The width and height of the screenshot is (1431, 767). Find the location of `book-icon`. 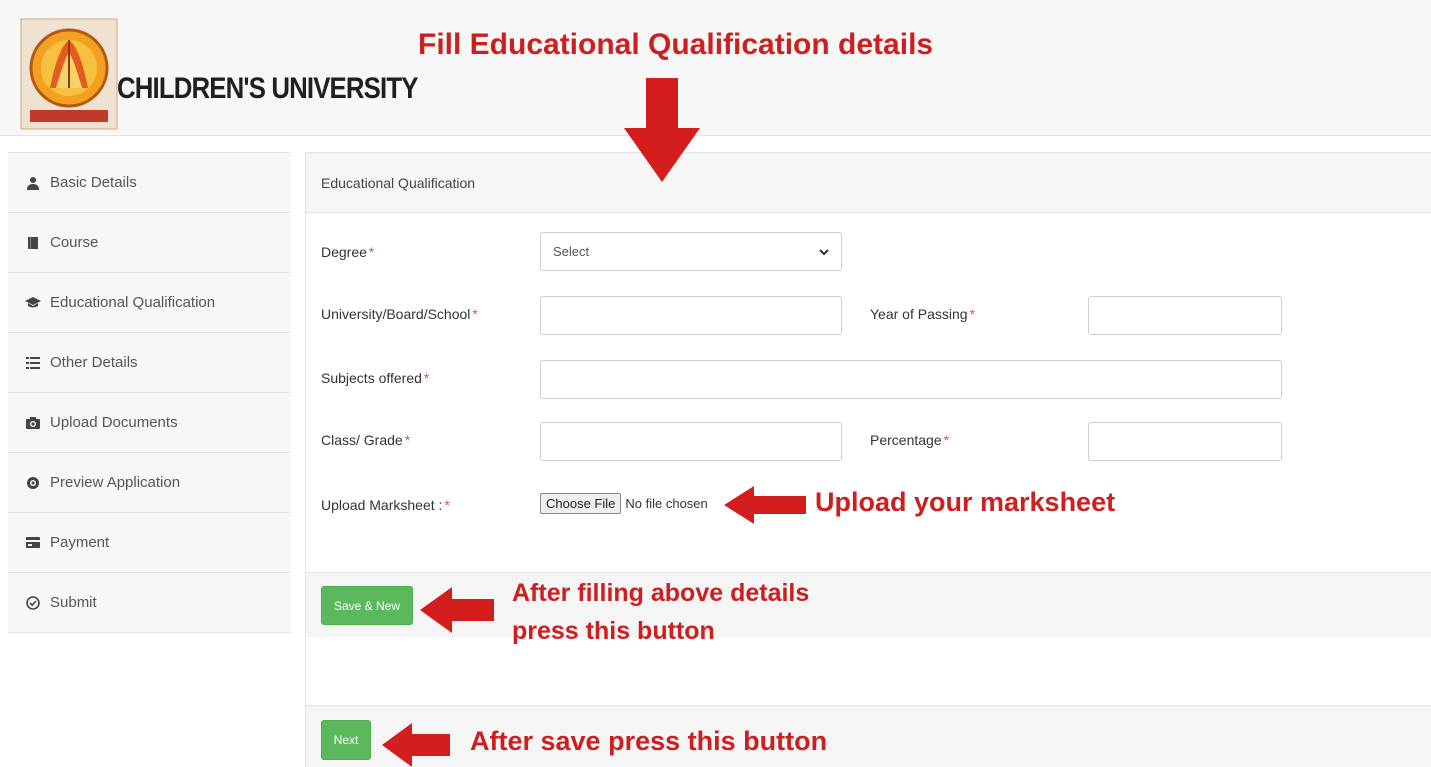

book-icon is located at coordinates (33, 243).